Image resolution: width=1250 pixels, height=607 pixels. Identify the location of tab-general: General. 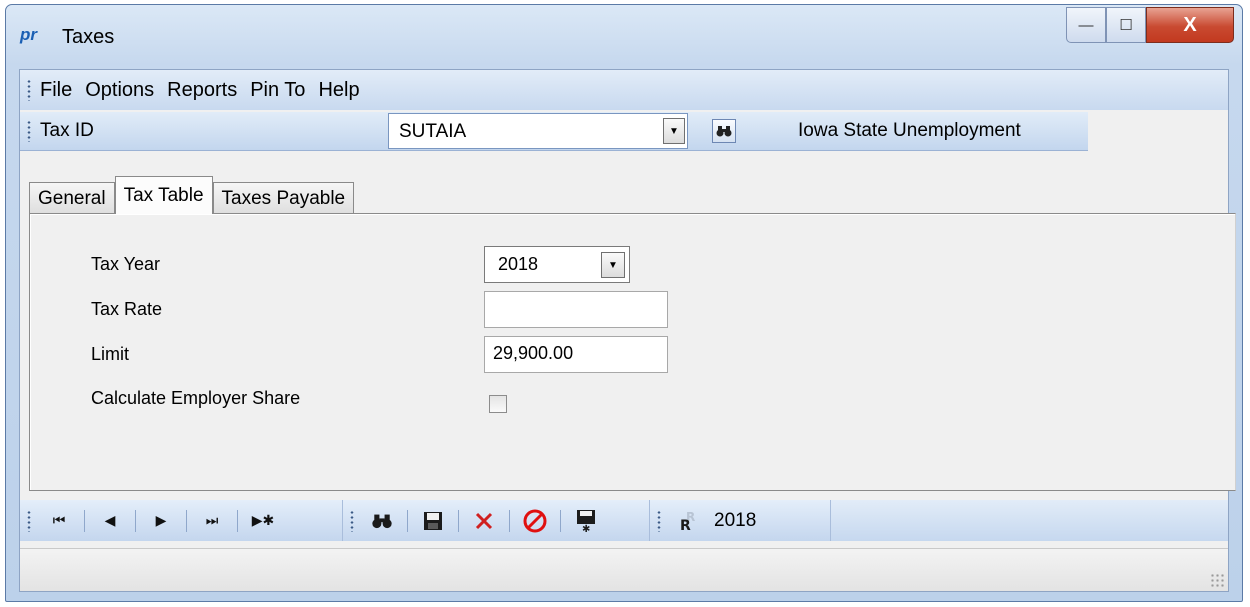
(72, 198).